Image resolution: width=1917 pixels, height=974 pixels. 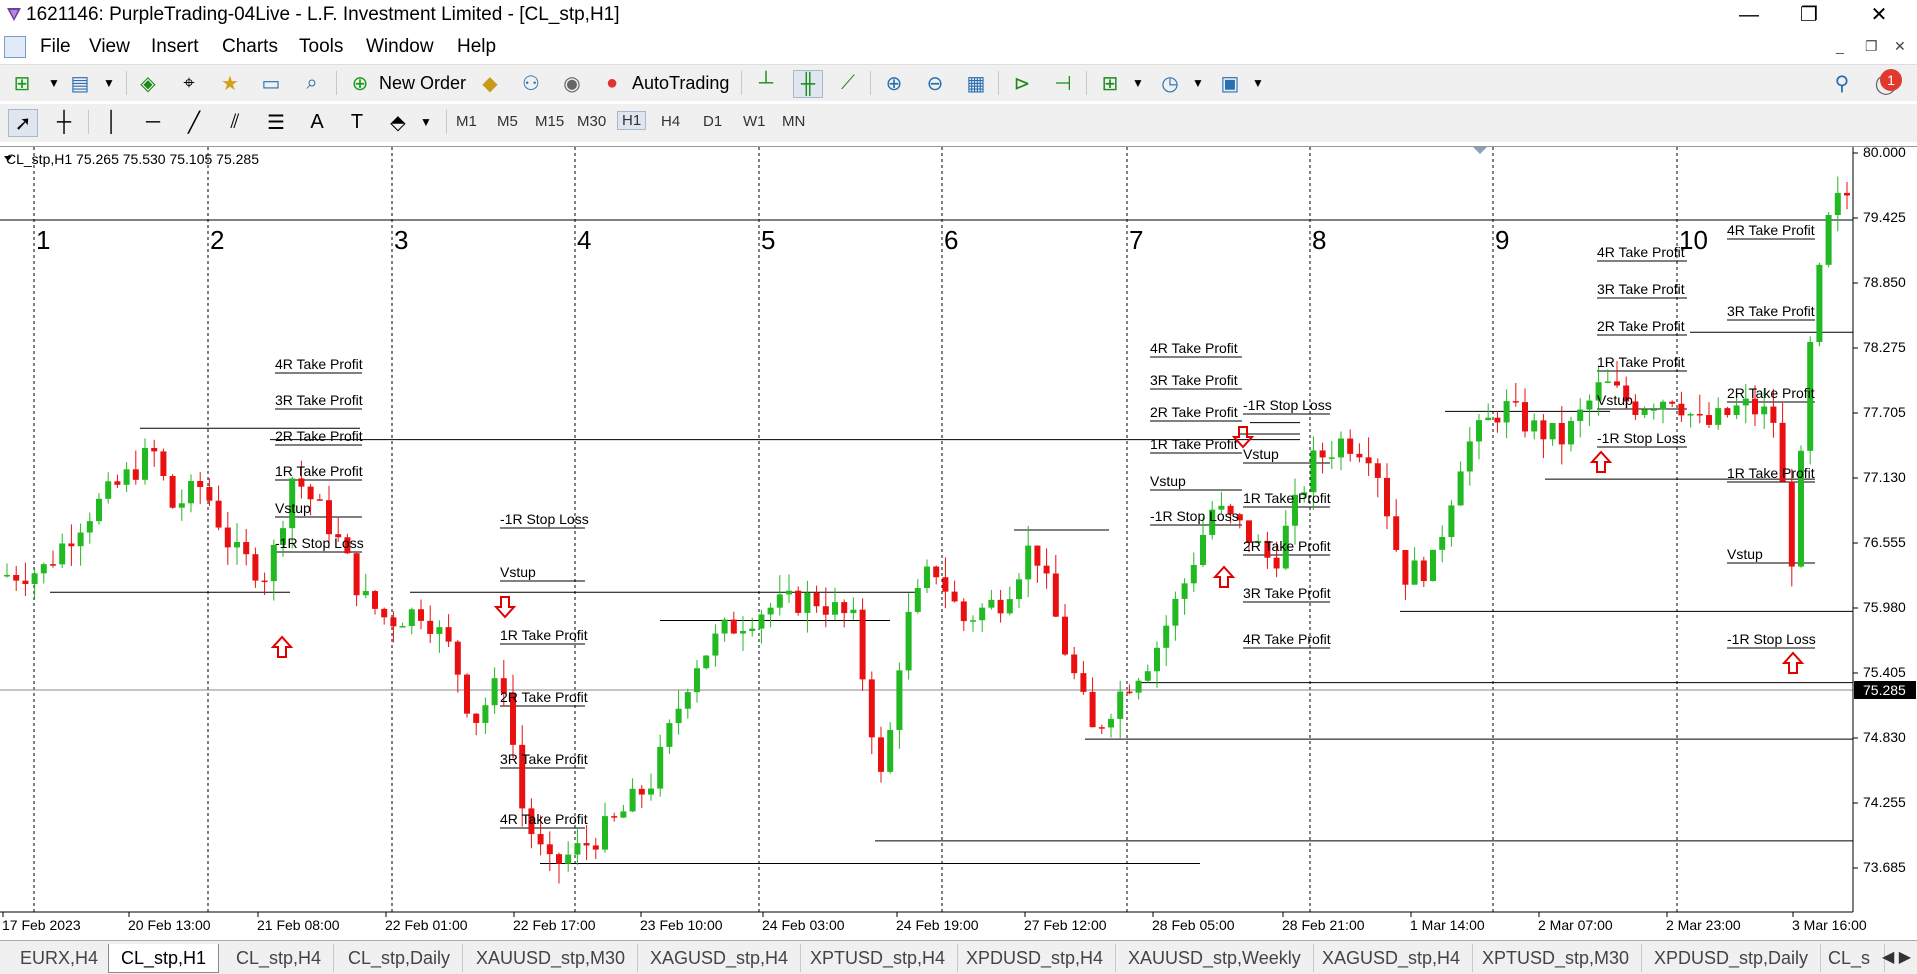 What do you see at coordinates (793, 121) in the screenshot?
I see `timeframe-mn: MN` at bounding box center [793, 121].